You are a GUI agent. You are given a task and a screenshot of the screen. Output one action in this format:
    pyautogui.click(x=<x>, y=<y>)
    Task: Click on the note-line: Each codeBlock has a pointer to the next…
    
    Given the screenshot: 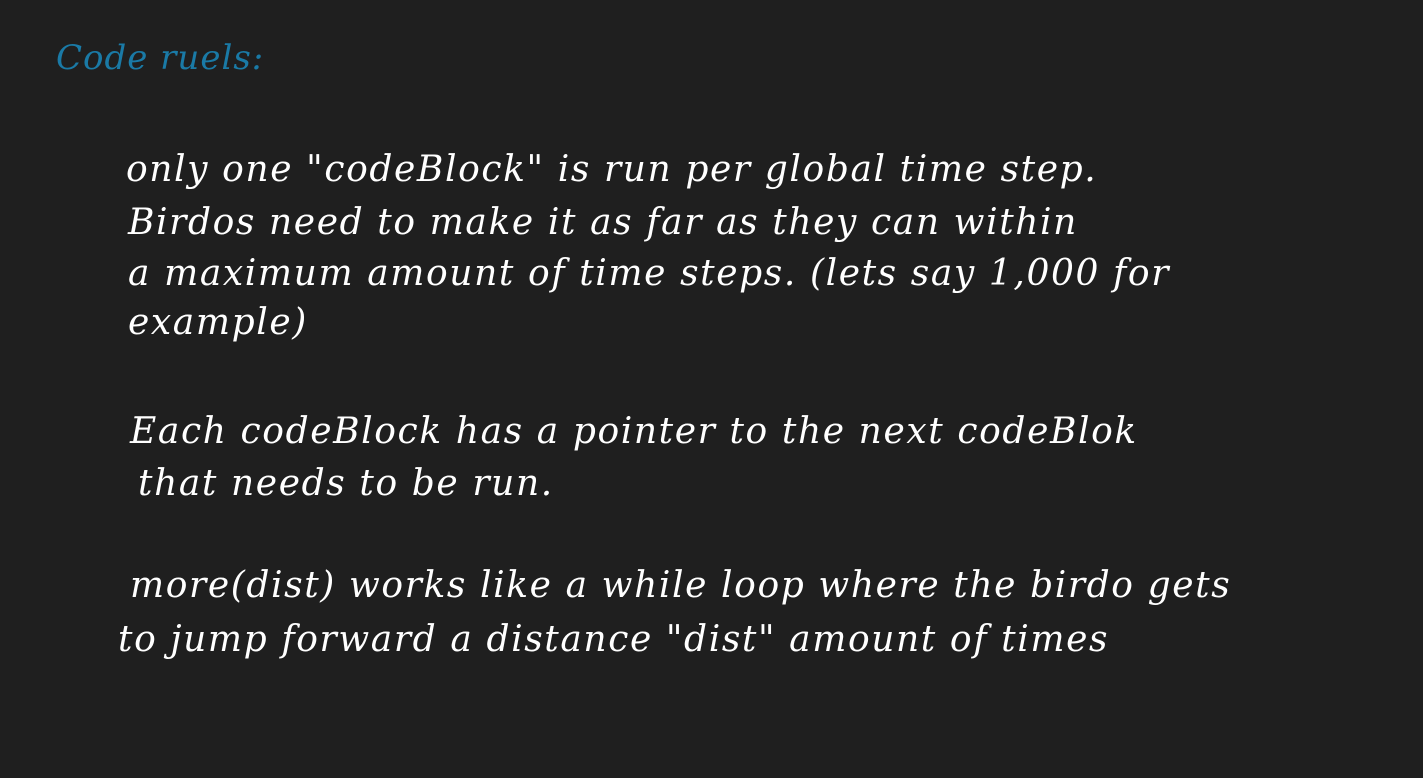 What is the action you would take?
    pyautogui.click(x=634, y=431)
    